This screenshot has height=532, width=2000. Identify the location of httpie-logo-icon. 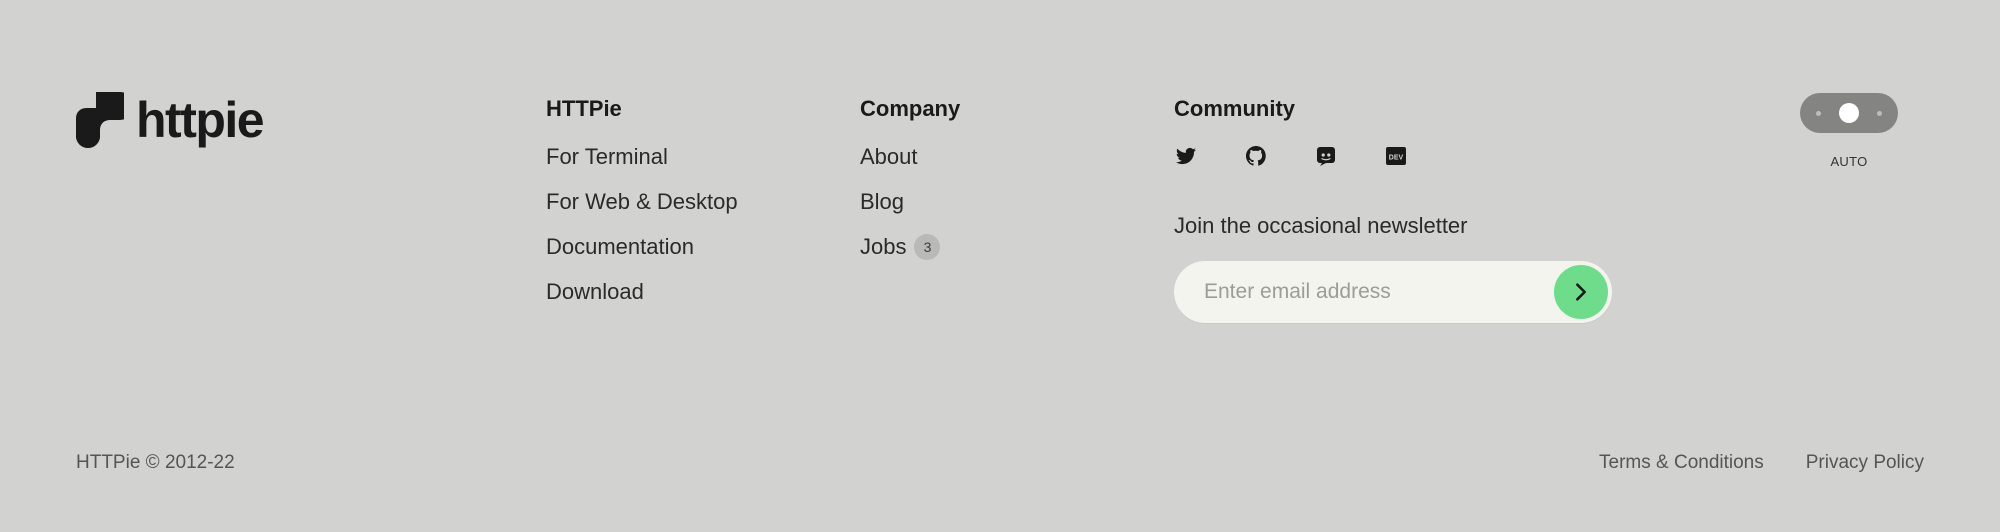
(100, 120).